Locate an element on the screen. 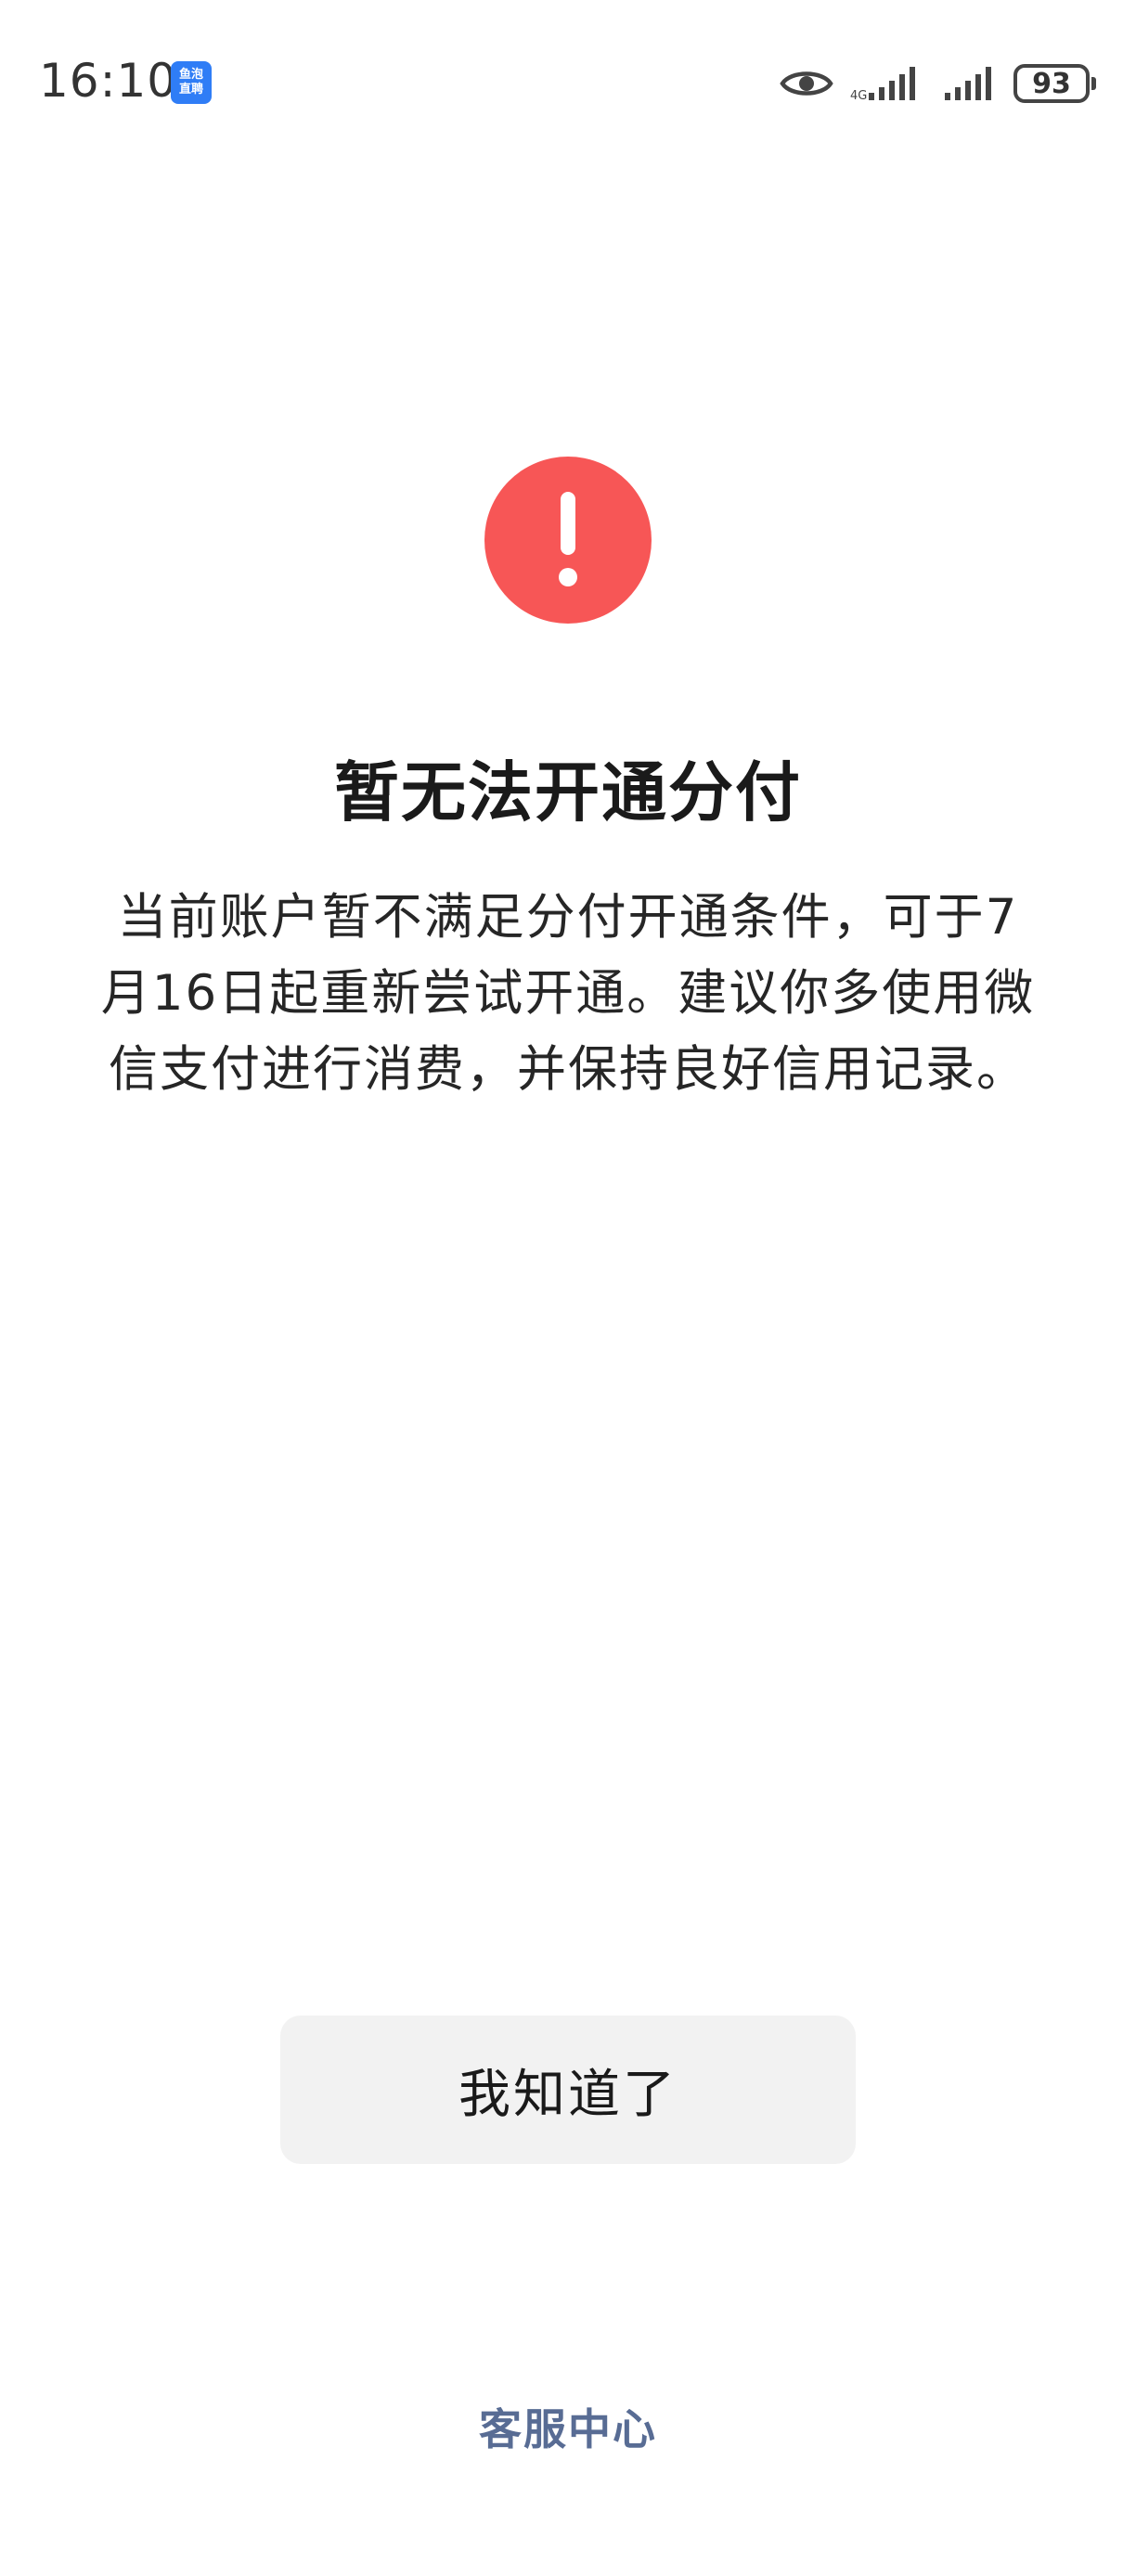 The image size is (1136, 2576). battery-icon: 93 is located at coordinates (1054, 84).